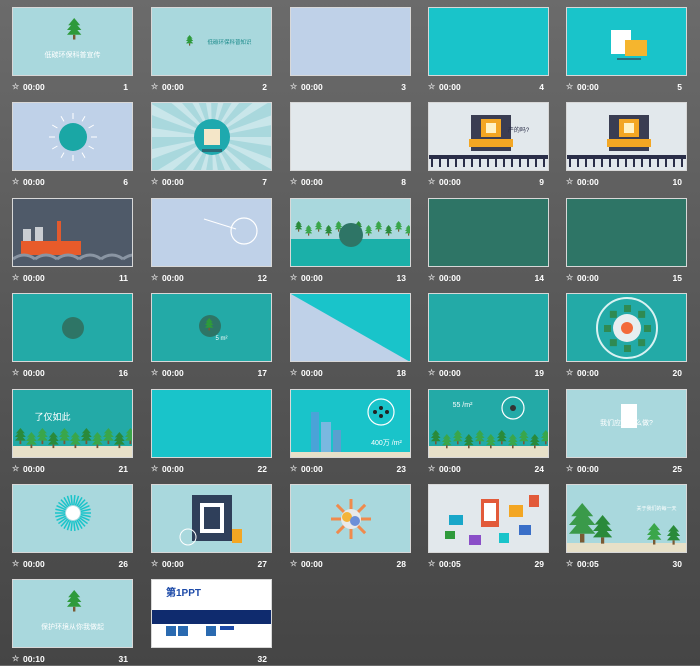  I want to click on slide-thumbnail-6: ☆ 00:00 6, so click(74, 142).